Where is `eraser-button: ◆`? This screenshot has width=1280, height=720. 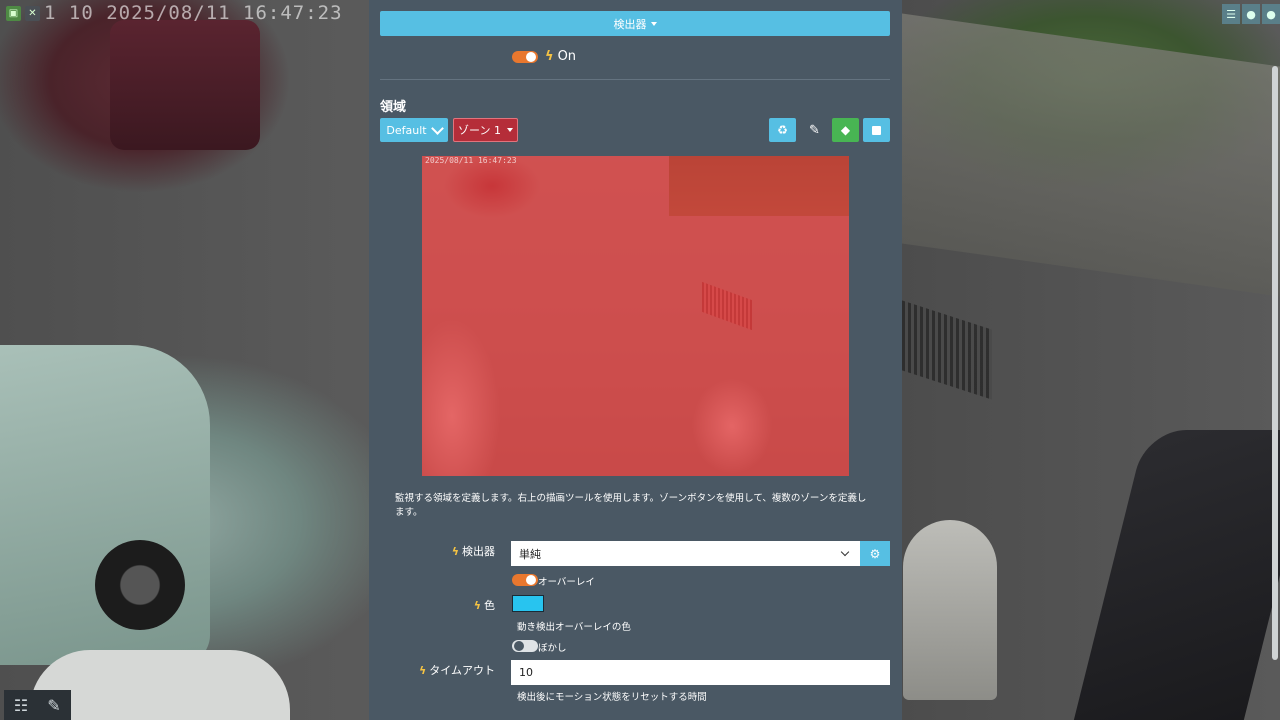
eraser-button: ◆ is located at coordinates (845, 130).